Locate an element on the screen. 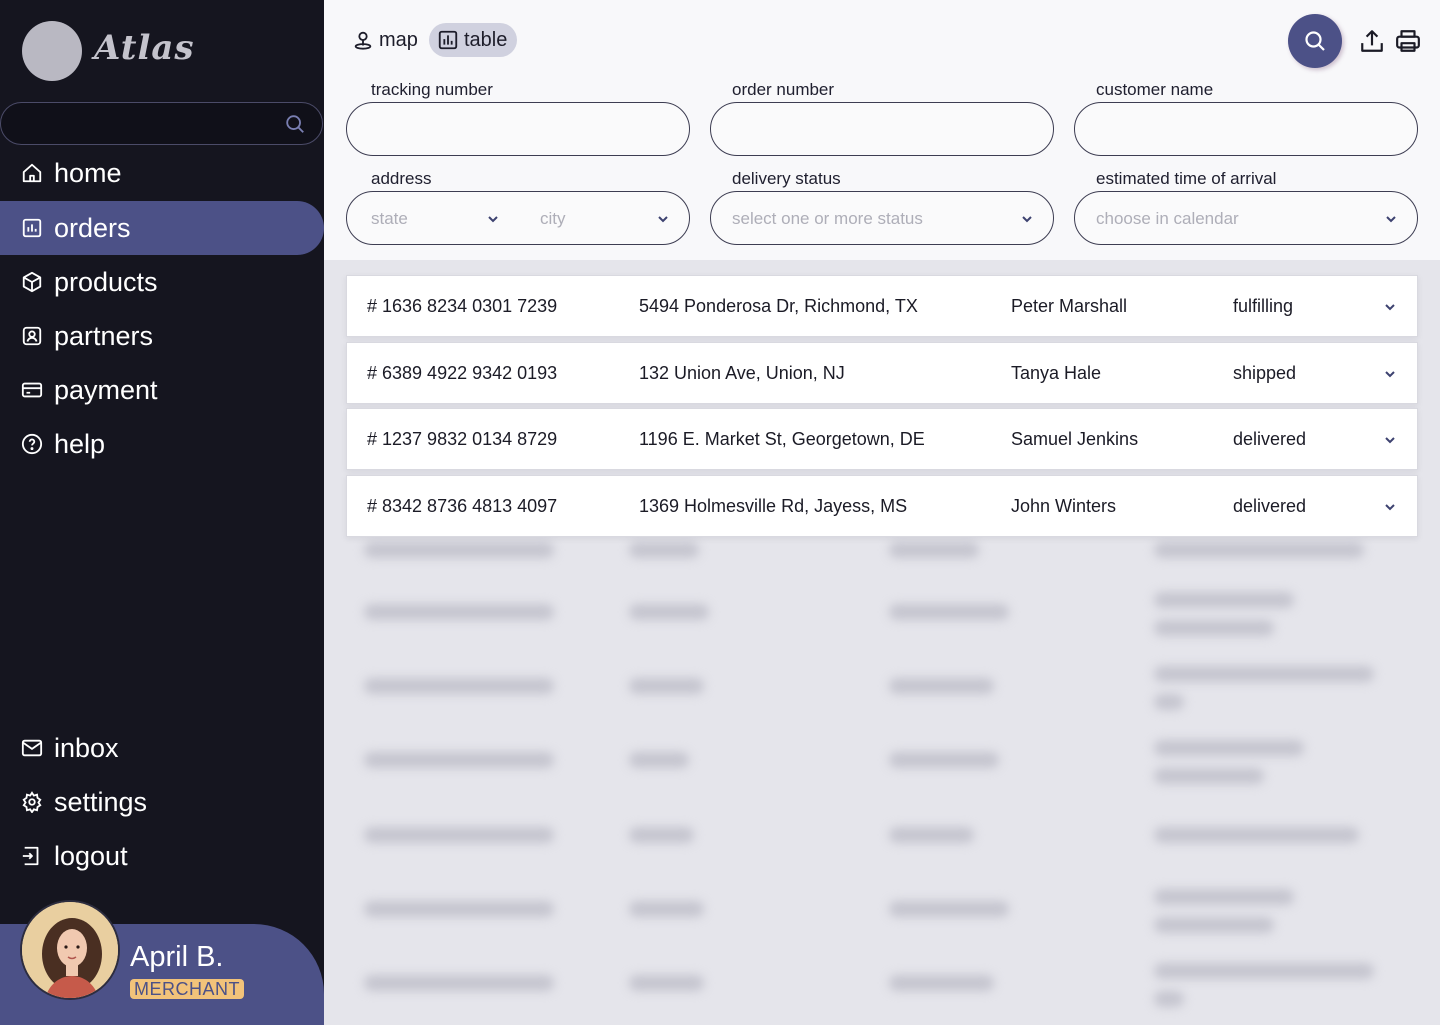 The height and width of the screenshot is (1025, 1440). customer-name-label: customer name is located at coordinates (1155, 89).